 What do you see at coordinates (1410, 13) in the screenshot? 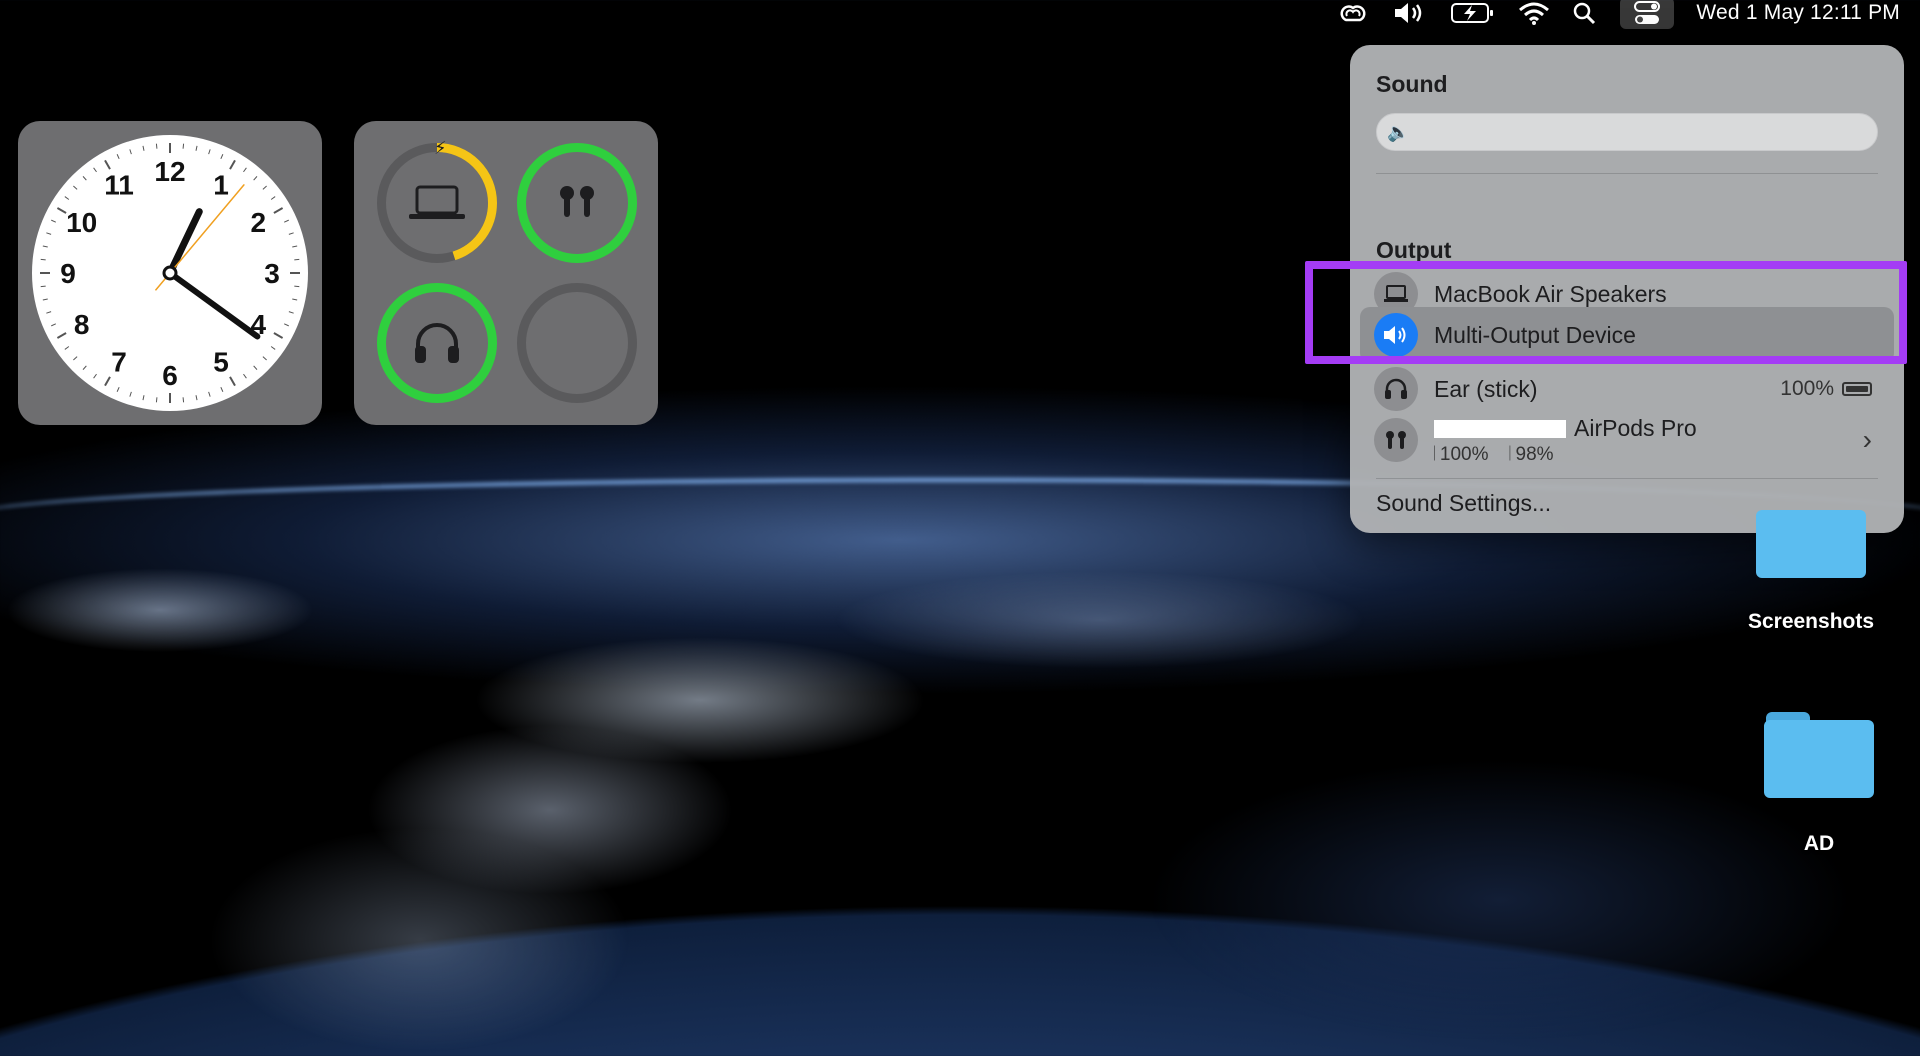
I see `volume-icon` at bounding box center [1410, 13].